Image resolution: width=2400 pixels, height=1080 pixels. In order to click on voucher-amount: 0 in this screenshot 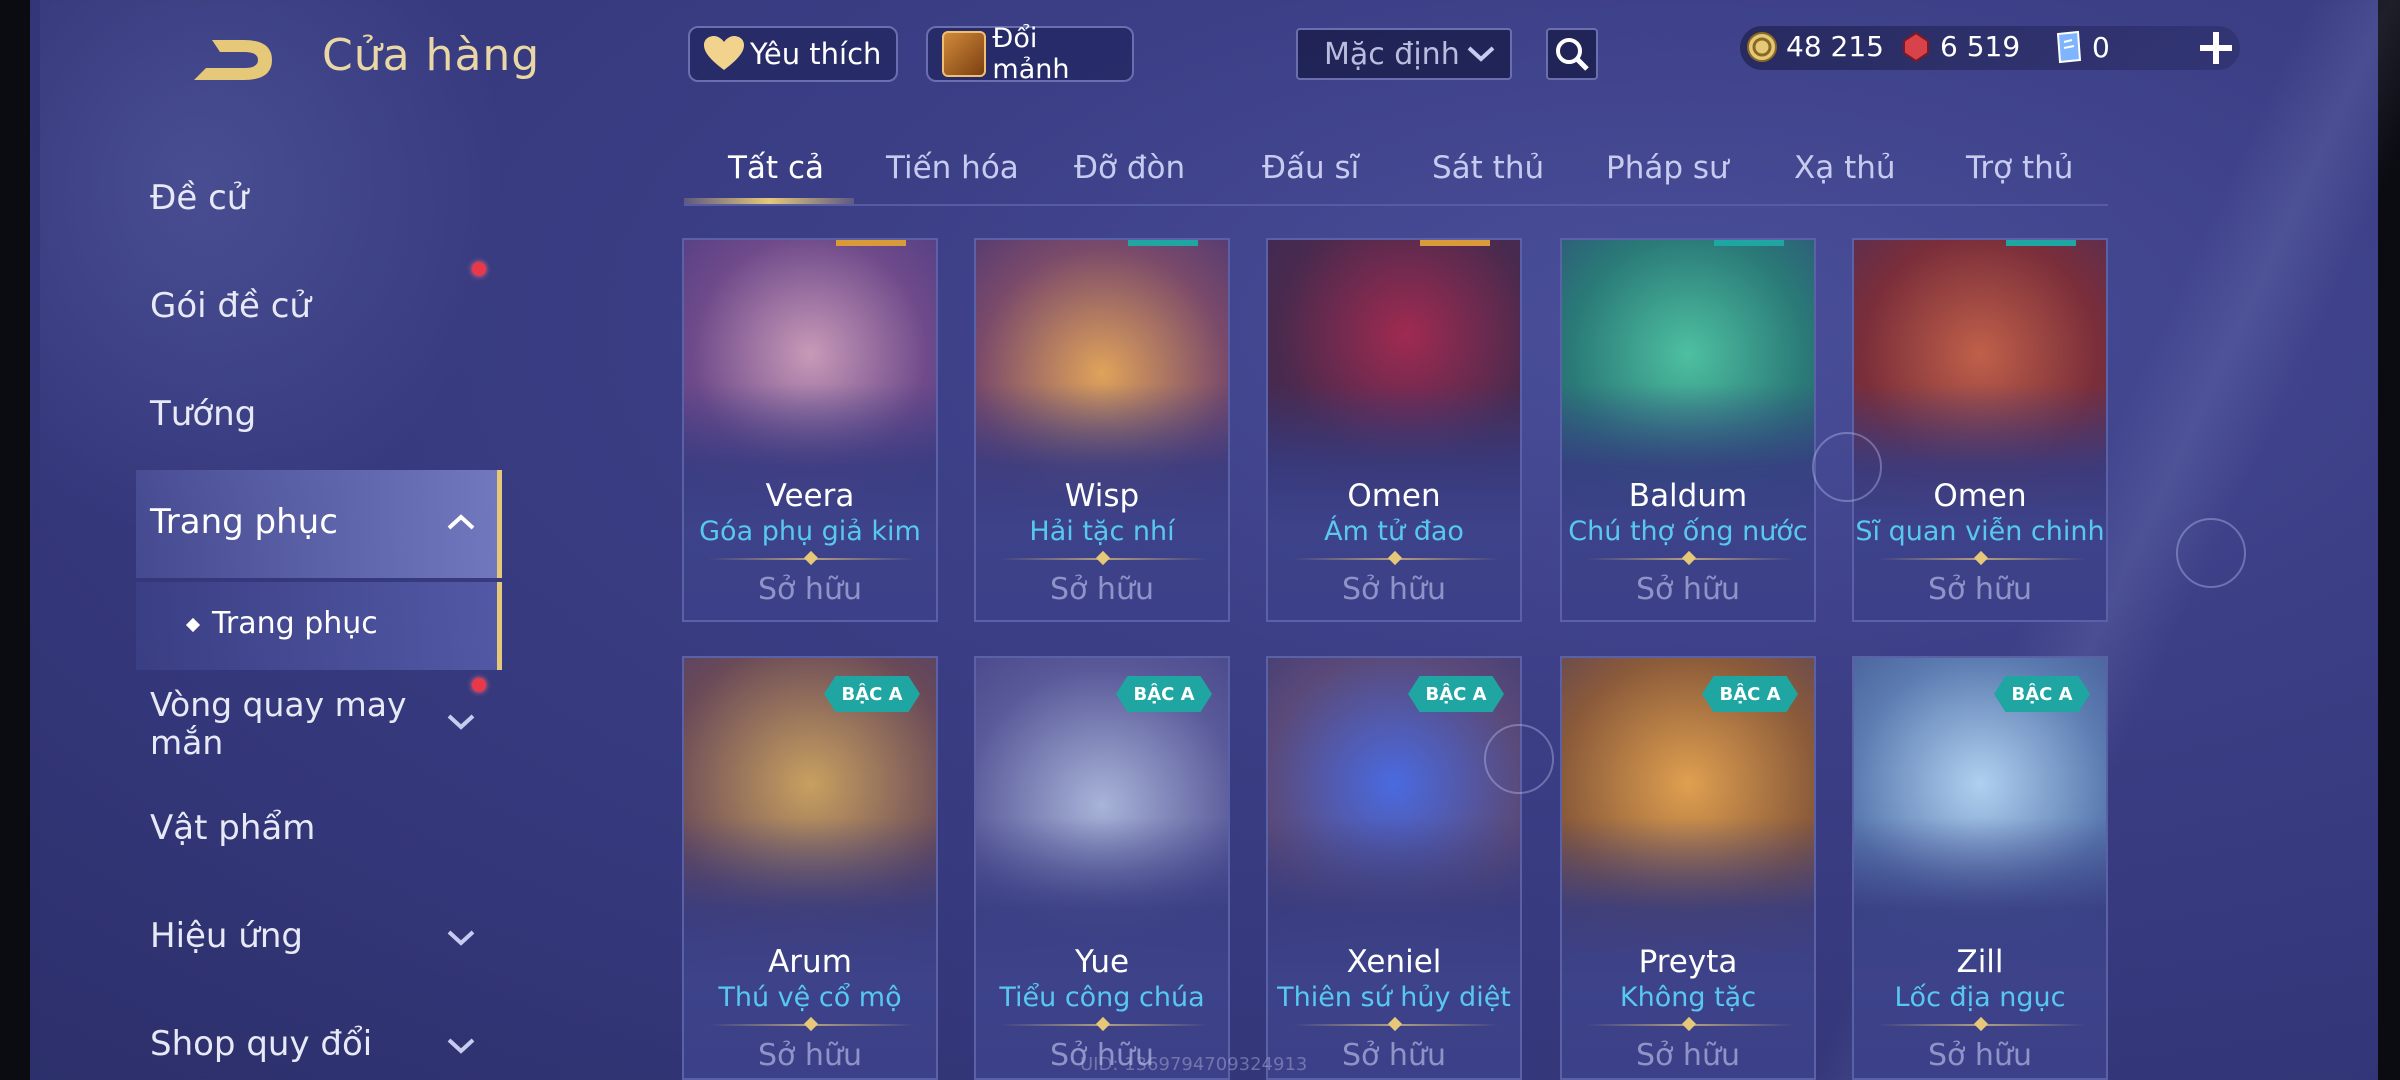, I will do `click(2101, 47)`.